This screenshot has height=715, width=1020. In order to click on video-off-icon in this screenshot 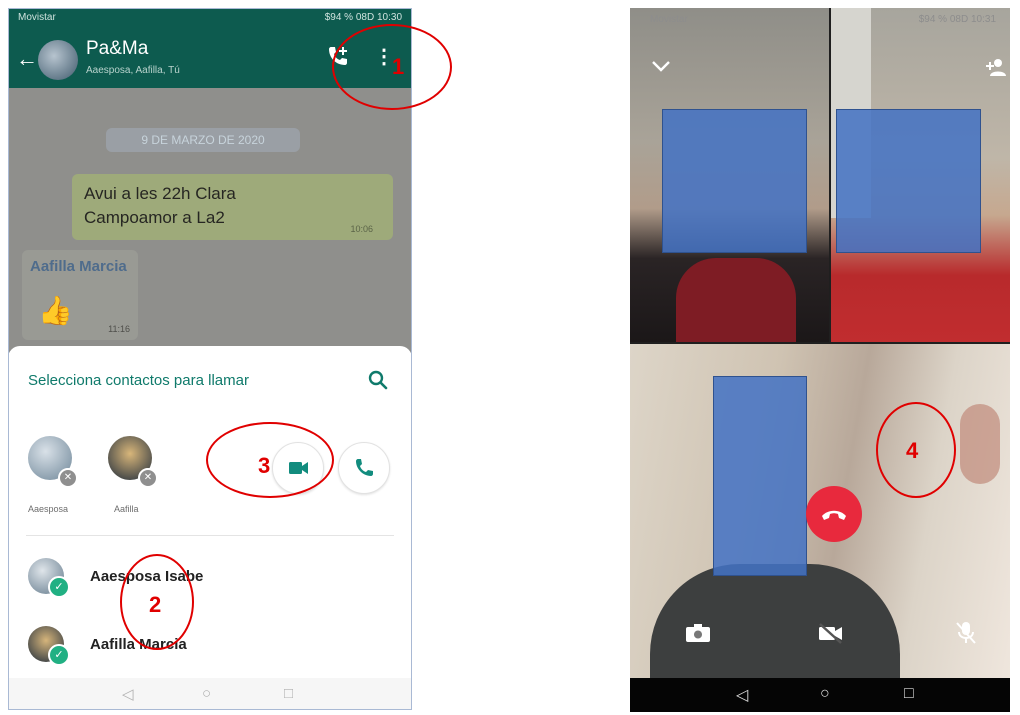, I will do `click(831, 633)`.